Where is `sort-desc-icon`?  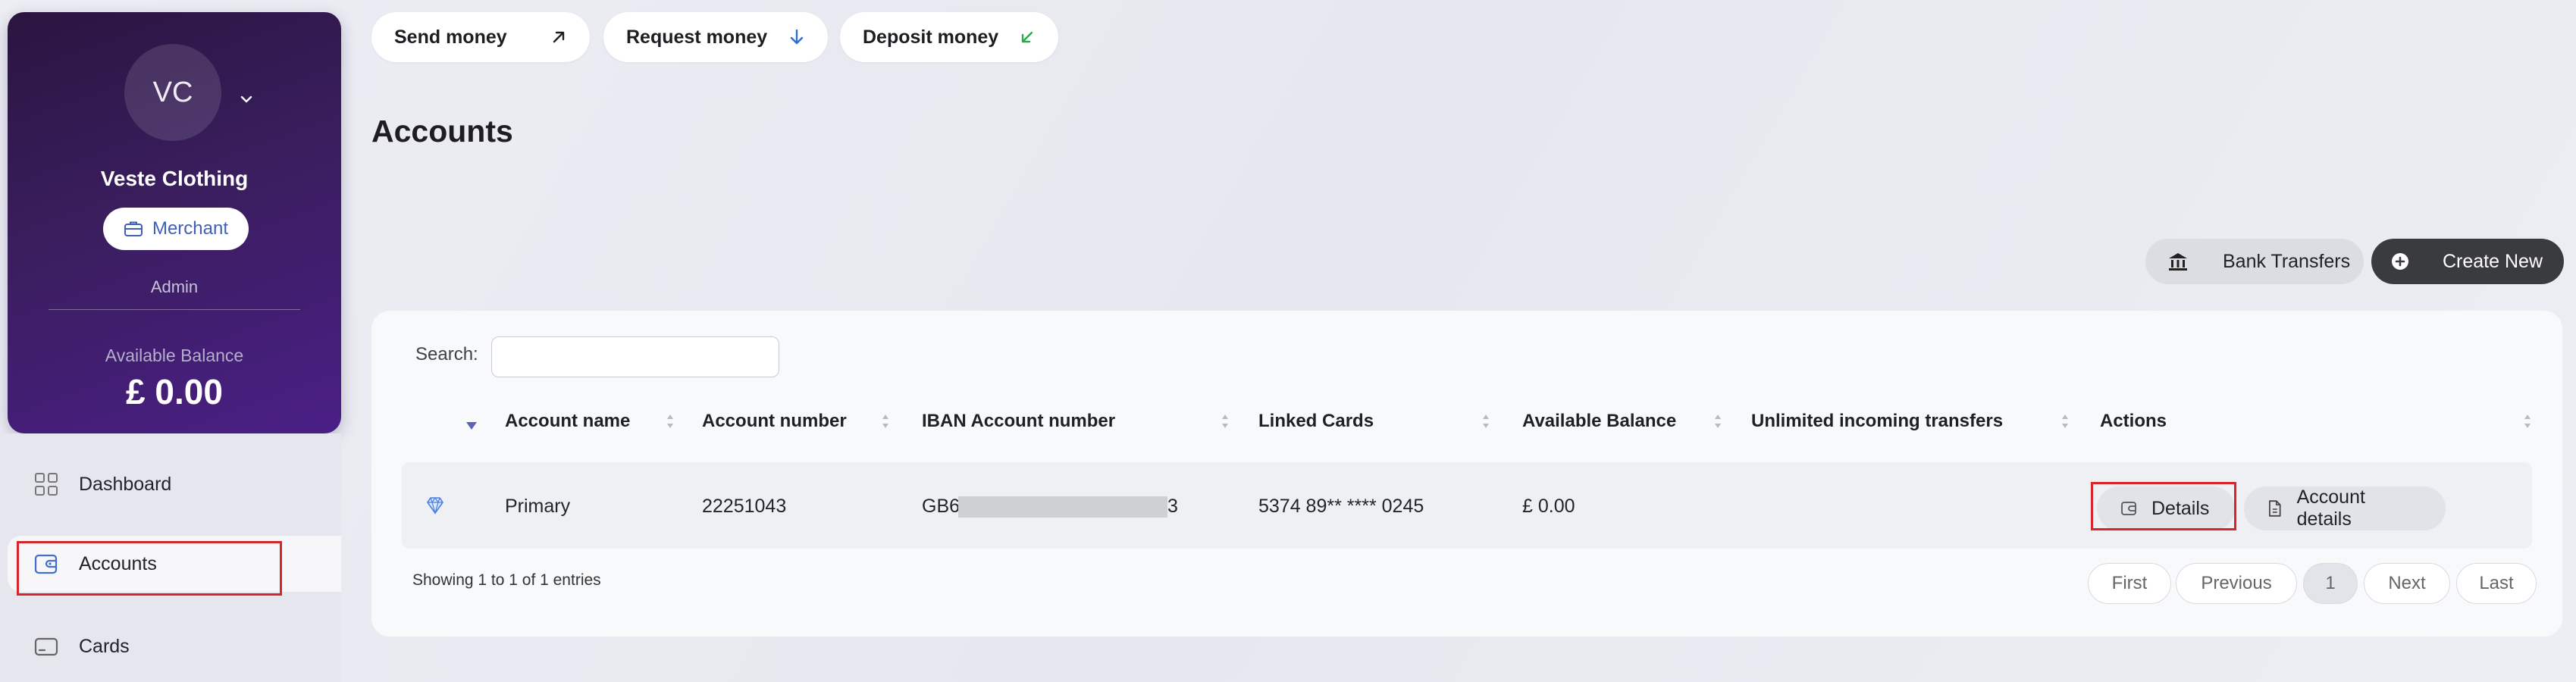 sort-desc-icon is located at coordinates (471, 425).